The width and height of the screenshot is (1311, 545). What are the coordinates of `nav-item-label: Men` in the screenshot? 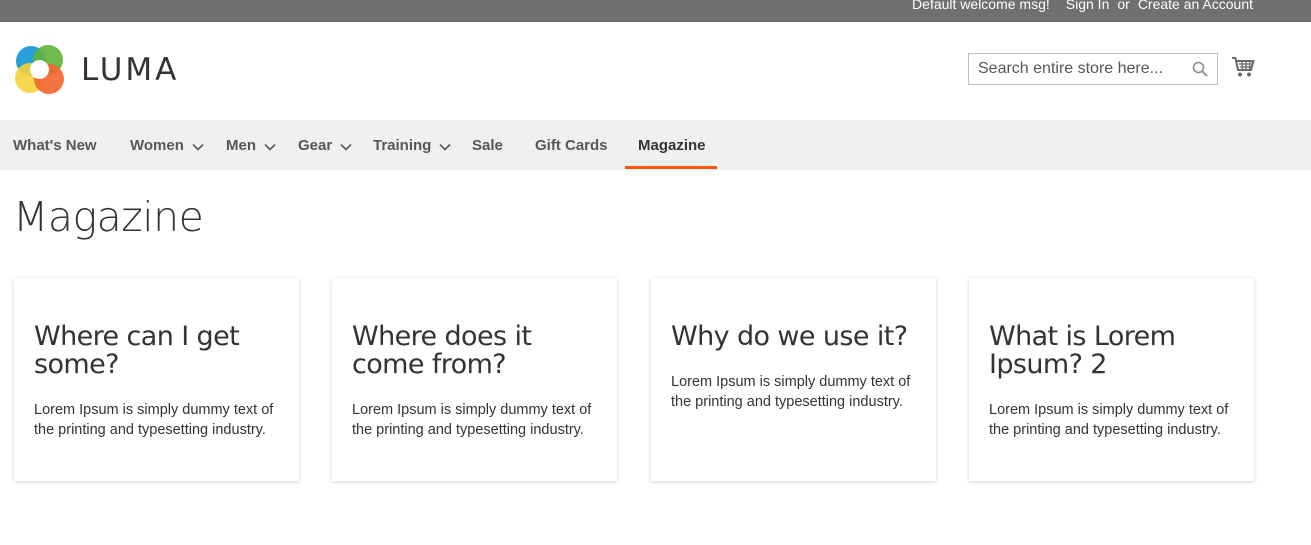 It's located at (241, 145).